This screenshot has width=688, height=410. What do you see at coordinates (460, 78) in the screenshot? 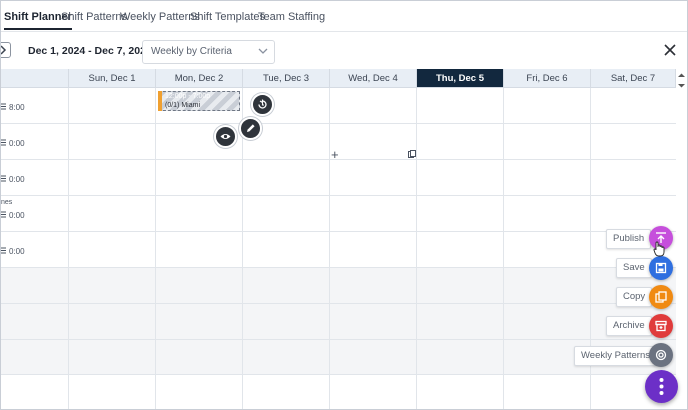
I see `day-header-thu-today: Thu, Dec 5` at bounding box center [460, 78].